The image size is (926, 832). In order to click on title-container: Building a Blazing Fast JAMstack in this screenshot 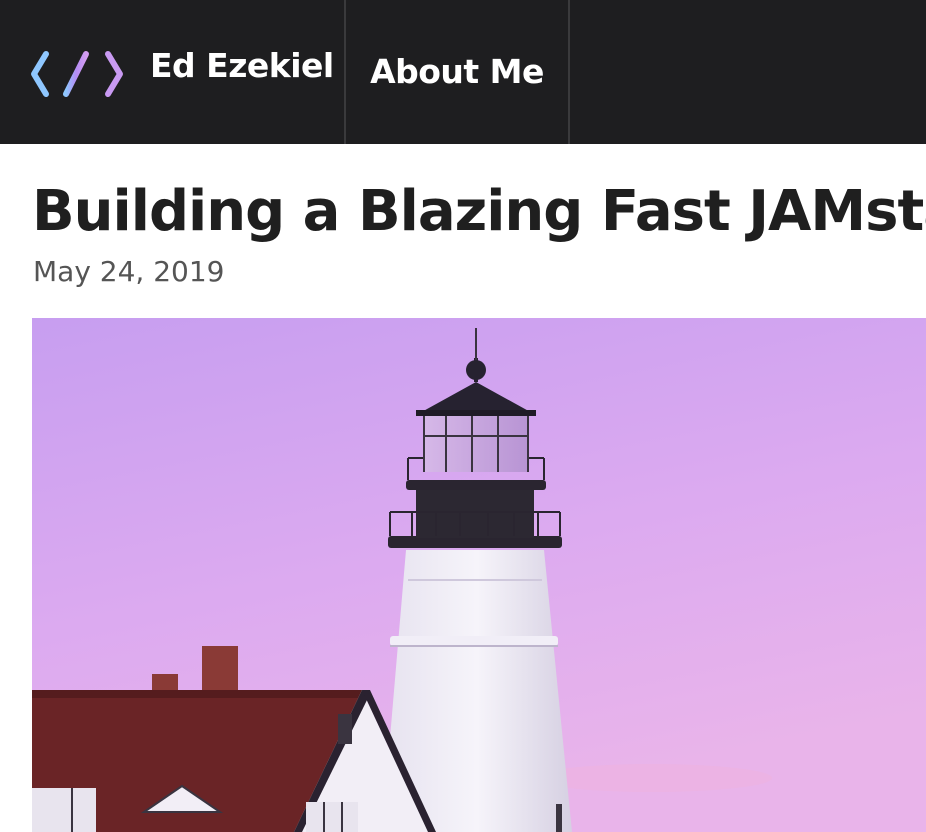, I will do `click(463, 215)`.